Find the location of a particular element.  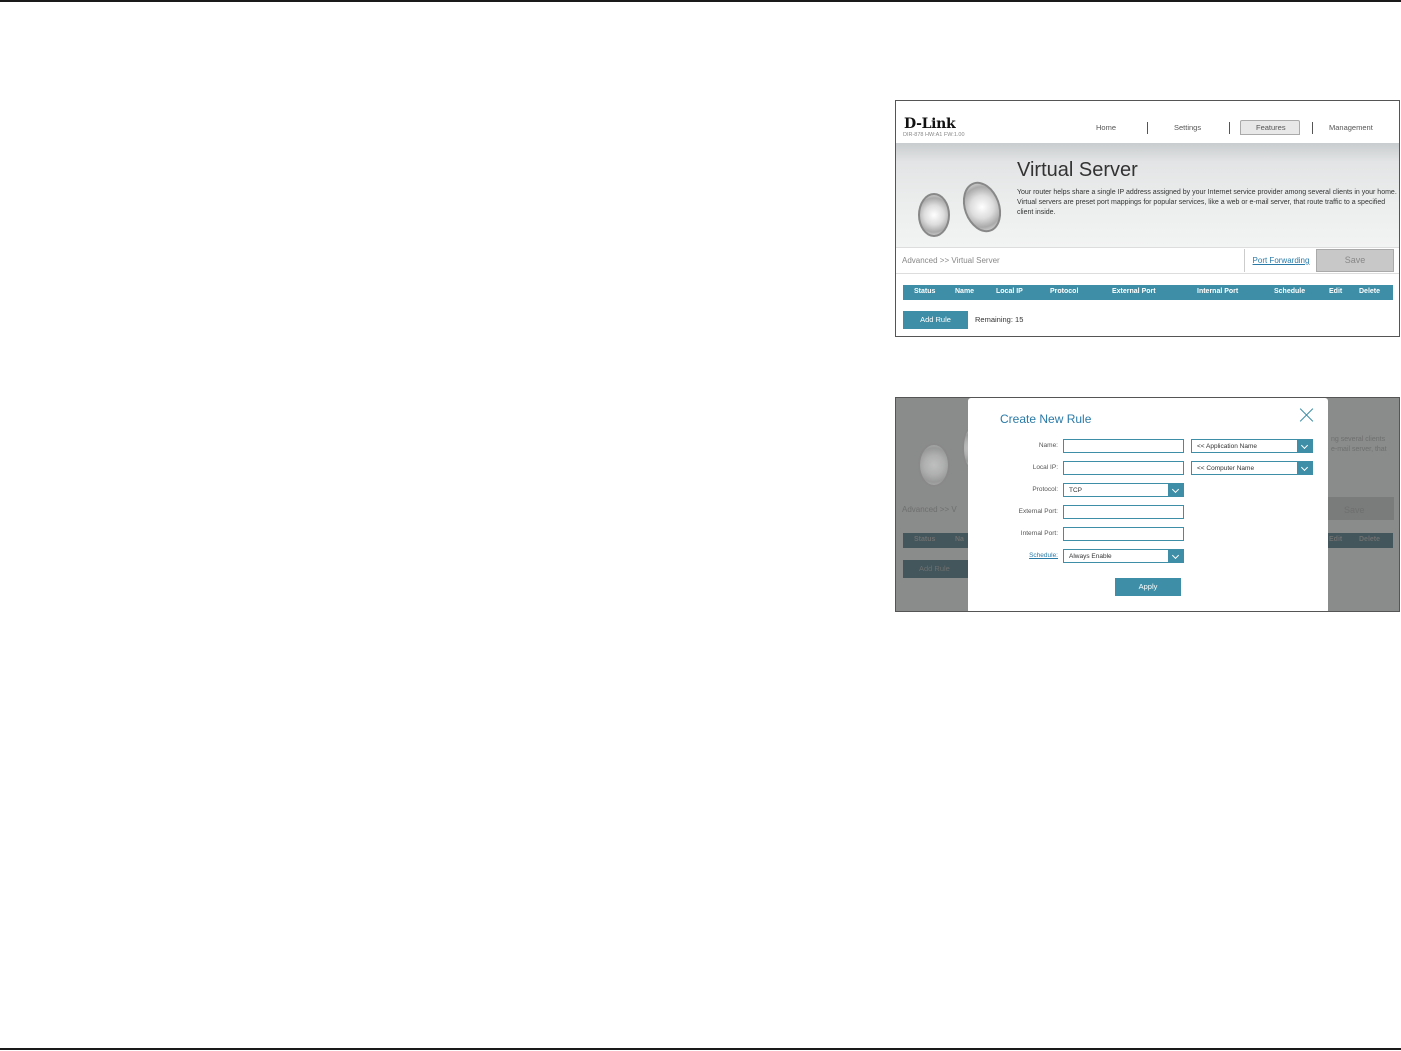

name-field is located at coordinates (1123, 446).